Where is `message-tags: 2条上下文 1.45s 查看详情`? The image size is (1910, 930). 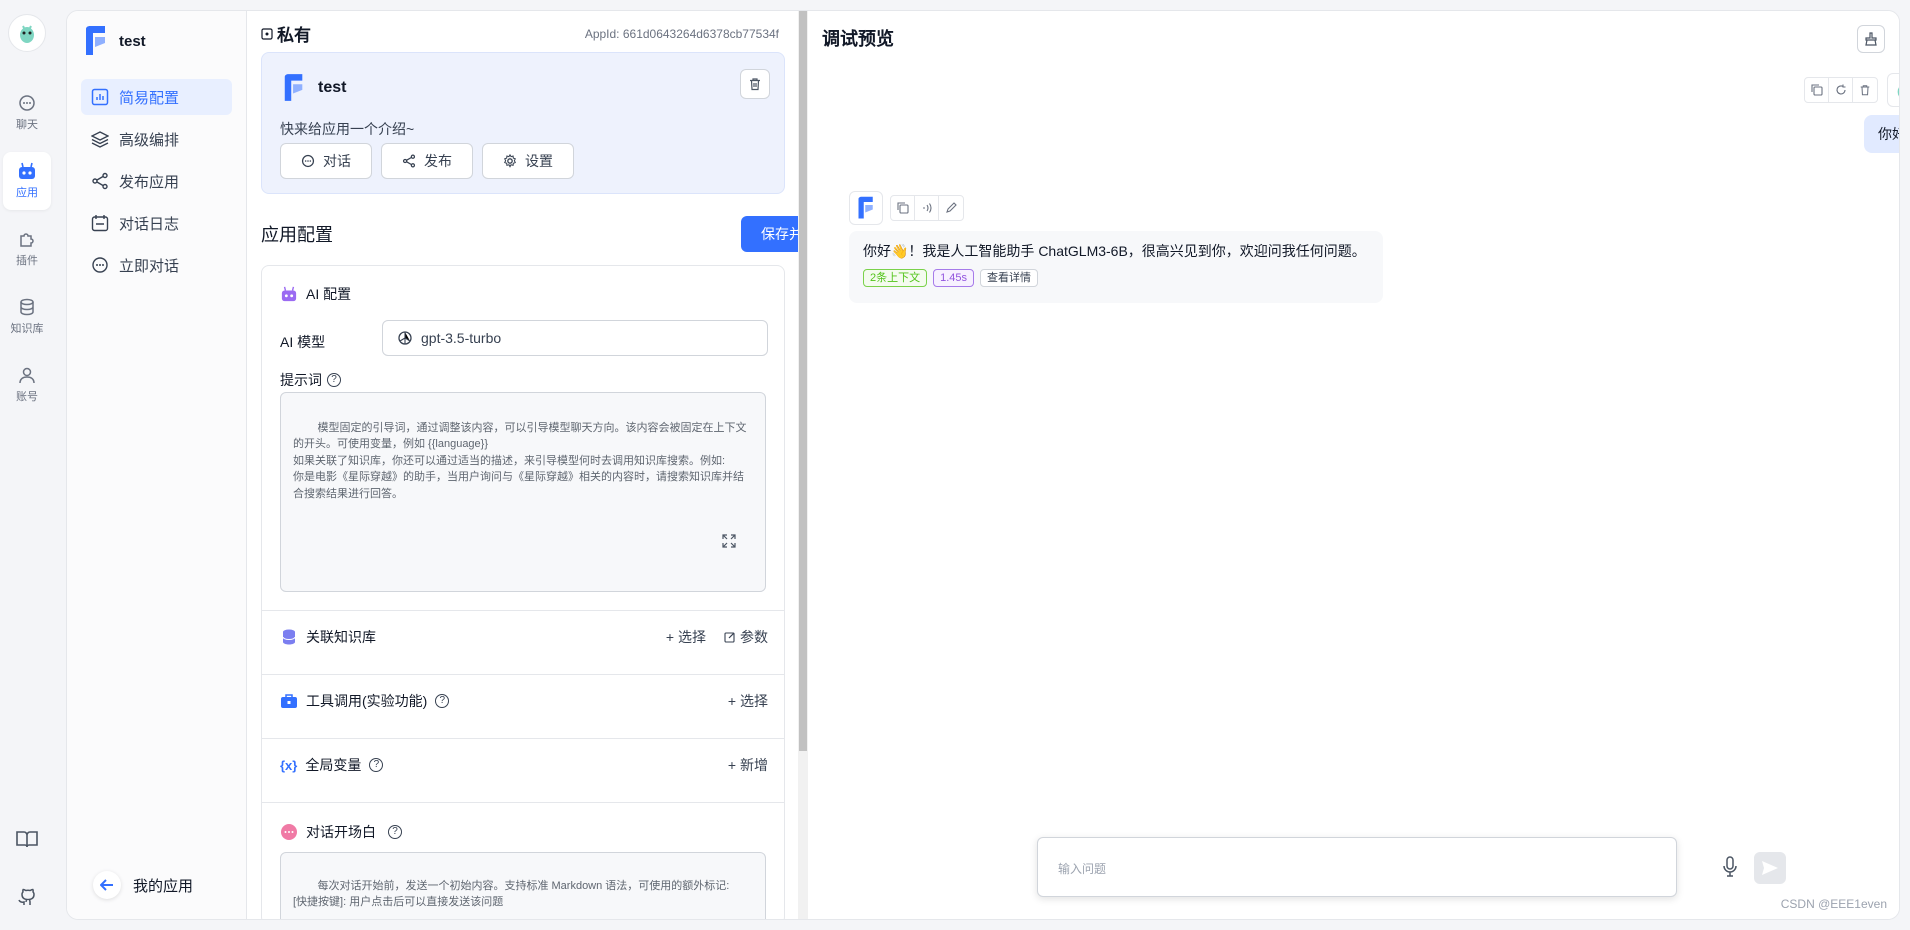
message-tags: 2条上下文 1.45s 查看详情 is located at coordinates (1116, 278).